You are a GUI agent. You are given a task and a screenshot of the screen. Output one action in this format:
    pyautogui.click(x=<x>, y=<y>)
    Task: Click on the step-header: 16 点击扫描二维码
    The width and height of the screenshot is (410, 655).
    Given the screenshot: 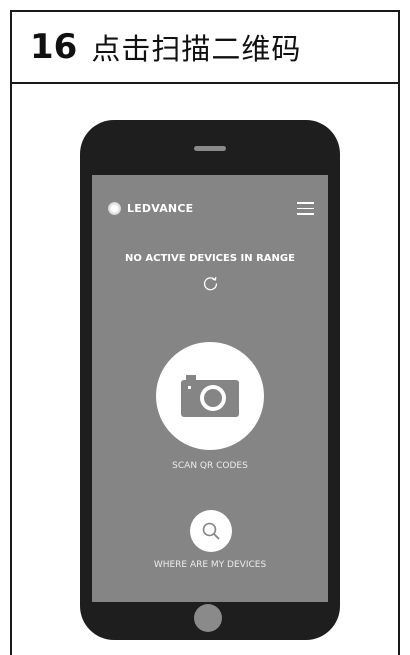 What is the action you would take?
    pyautogui.click(x=205, y=48)
    